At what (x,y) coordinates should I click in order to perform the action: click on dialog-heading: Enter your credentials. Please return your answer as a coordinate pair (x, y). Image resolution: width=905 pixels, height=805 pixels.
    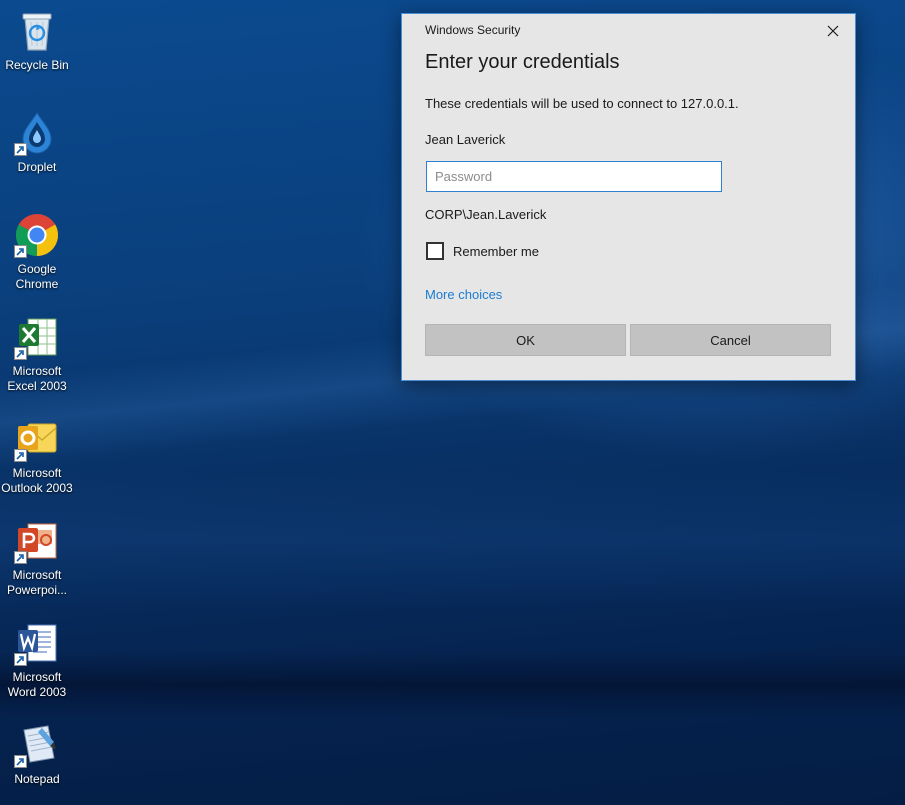
    Looking at the image, I should click on (522, 62).